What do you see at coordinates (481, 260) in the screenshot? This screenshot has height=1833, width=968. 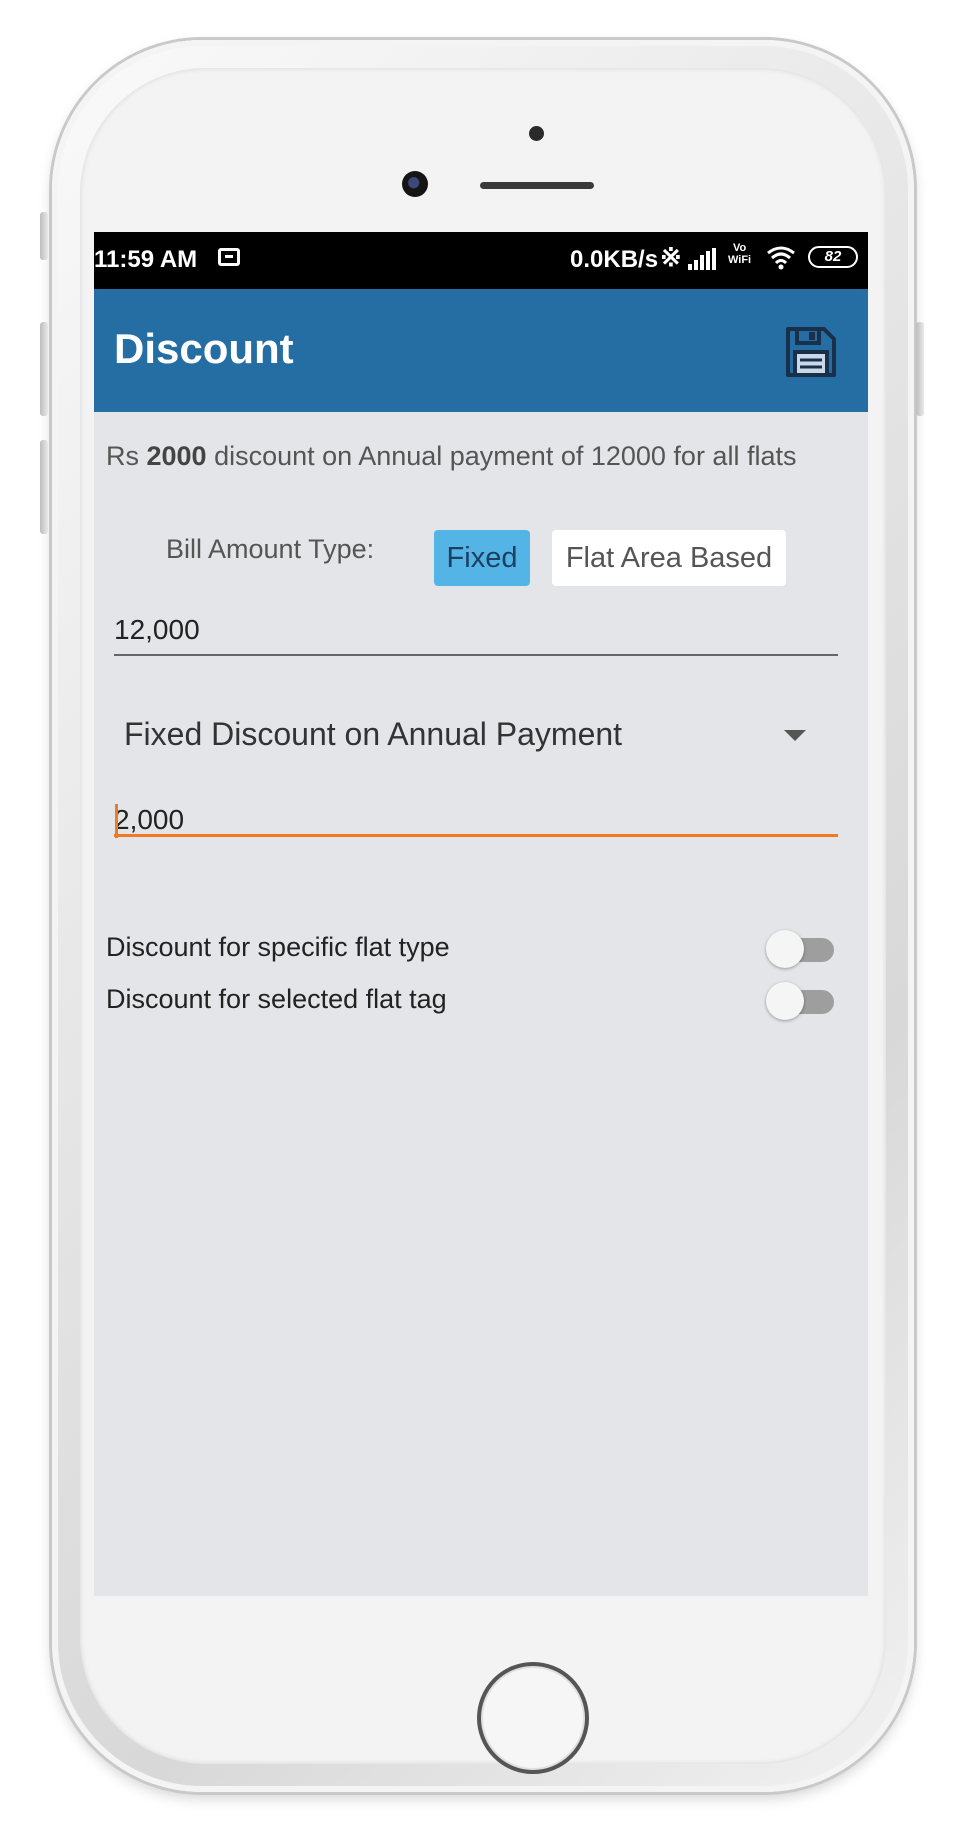 I see `status-bar: 11:59 AM 0.0KB/s ※ Vo WiFi 82` at bounding box center [481, 260].